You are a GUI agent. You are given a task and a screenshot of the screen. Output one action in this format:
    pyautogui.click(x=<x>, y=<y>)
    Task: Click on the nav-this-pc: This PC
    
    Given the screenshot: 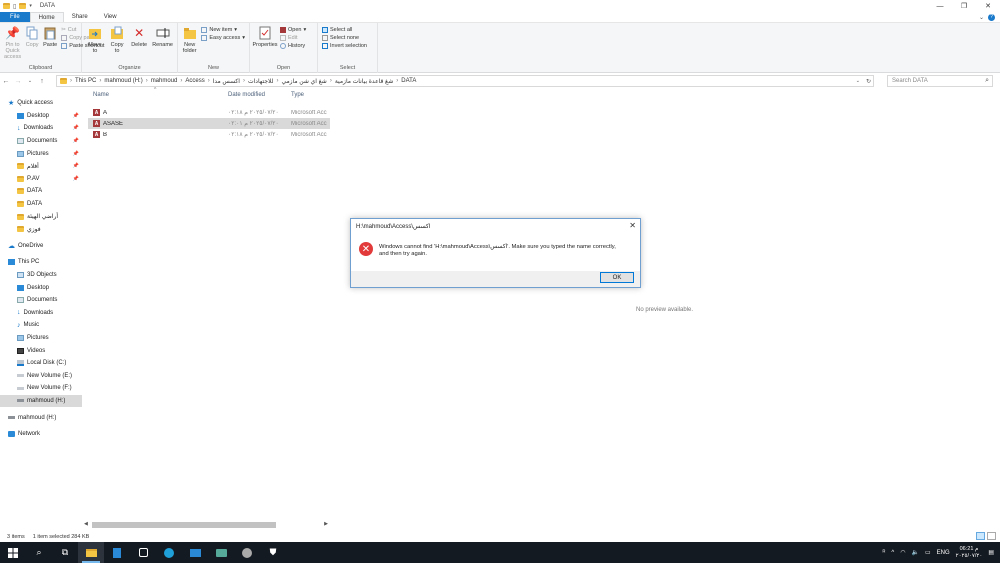 What is the action you would take?
    pyautogui.click(x=41, y=262)
    